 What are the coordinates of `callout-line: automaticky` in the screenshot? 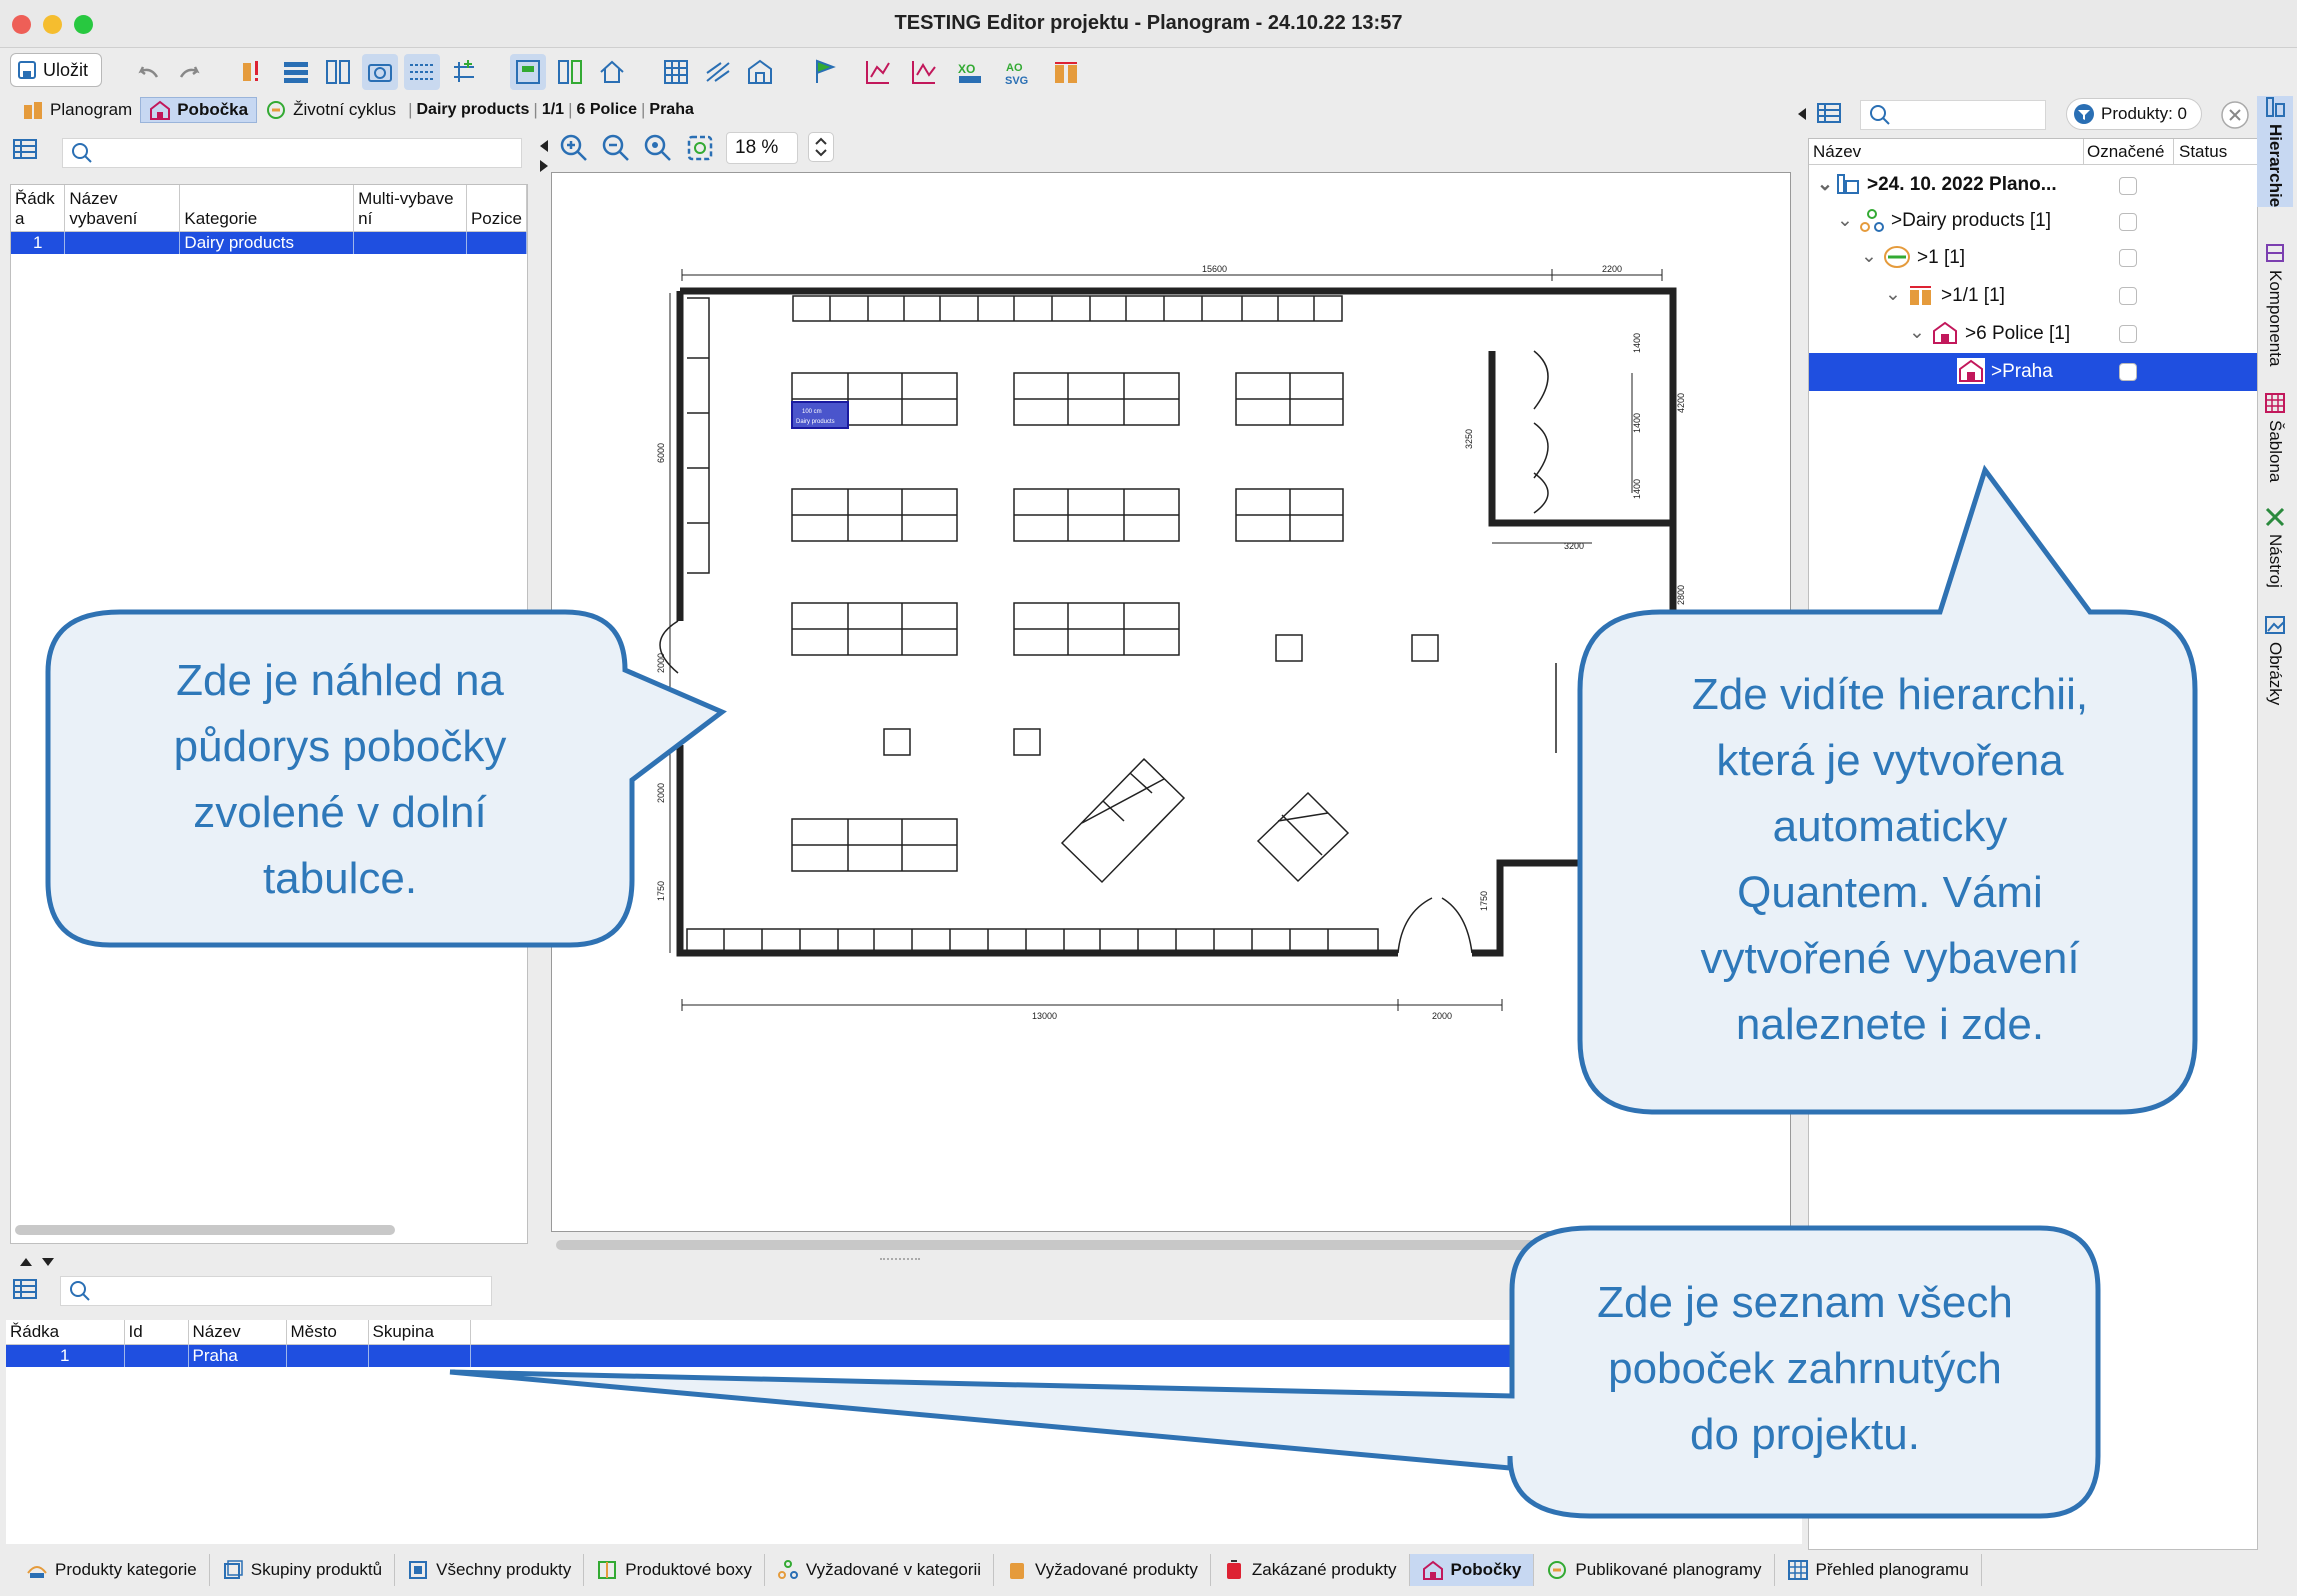 It's located at (1890, 826).